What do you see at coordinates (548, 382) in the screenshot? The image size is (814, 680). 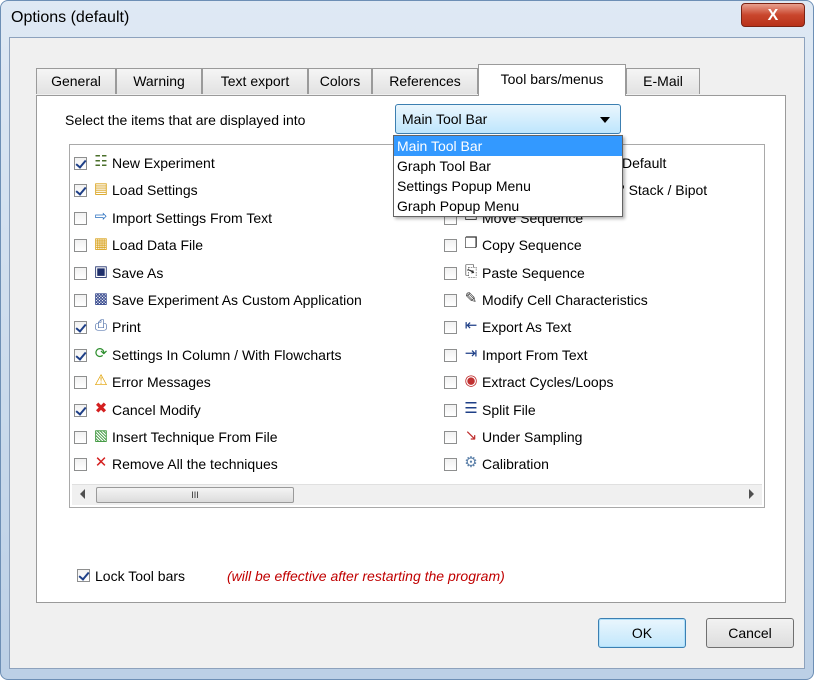 I see `item-label: Extract Cycles/Loops` at bounding box center [548, 382].